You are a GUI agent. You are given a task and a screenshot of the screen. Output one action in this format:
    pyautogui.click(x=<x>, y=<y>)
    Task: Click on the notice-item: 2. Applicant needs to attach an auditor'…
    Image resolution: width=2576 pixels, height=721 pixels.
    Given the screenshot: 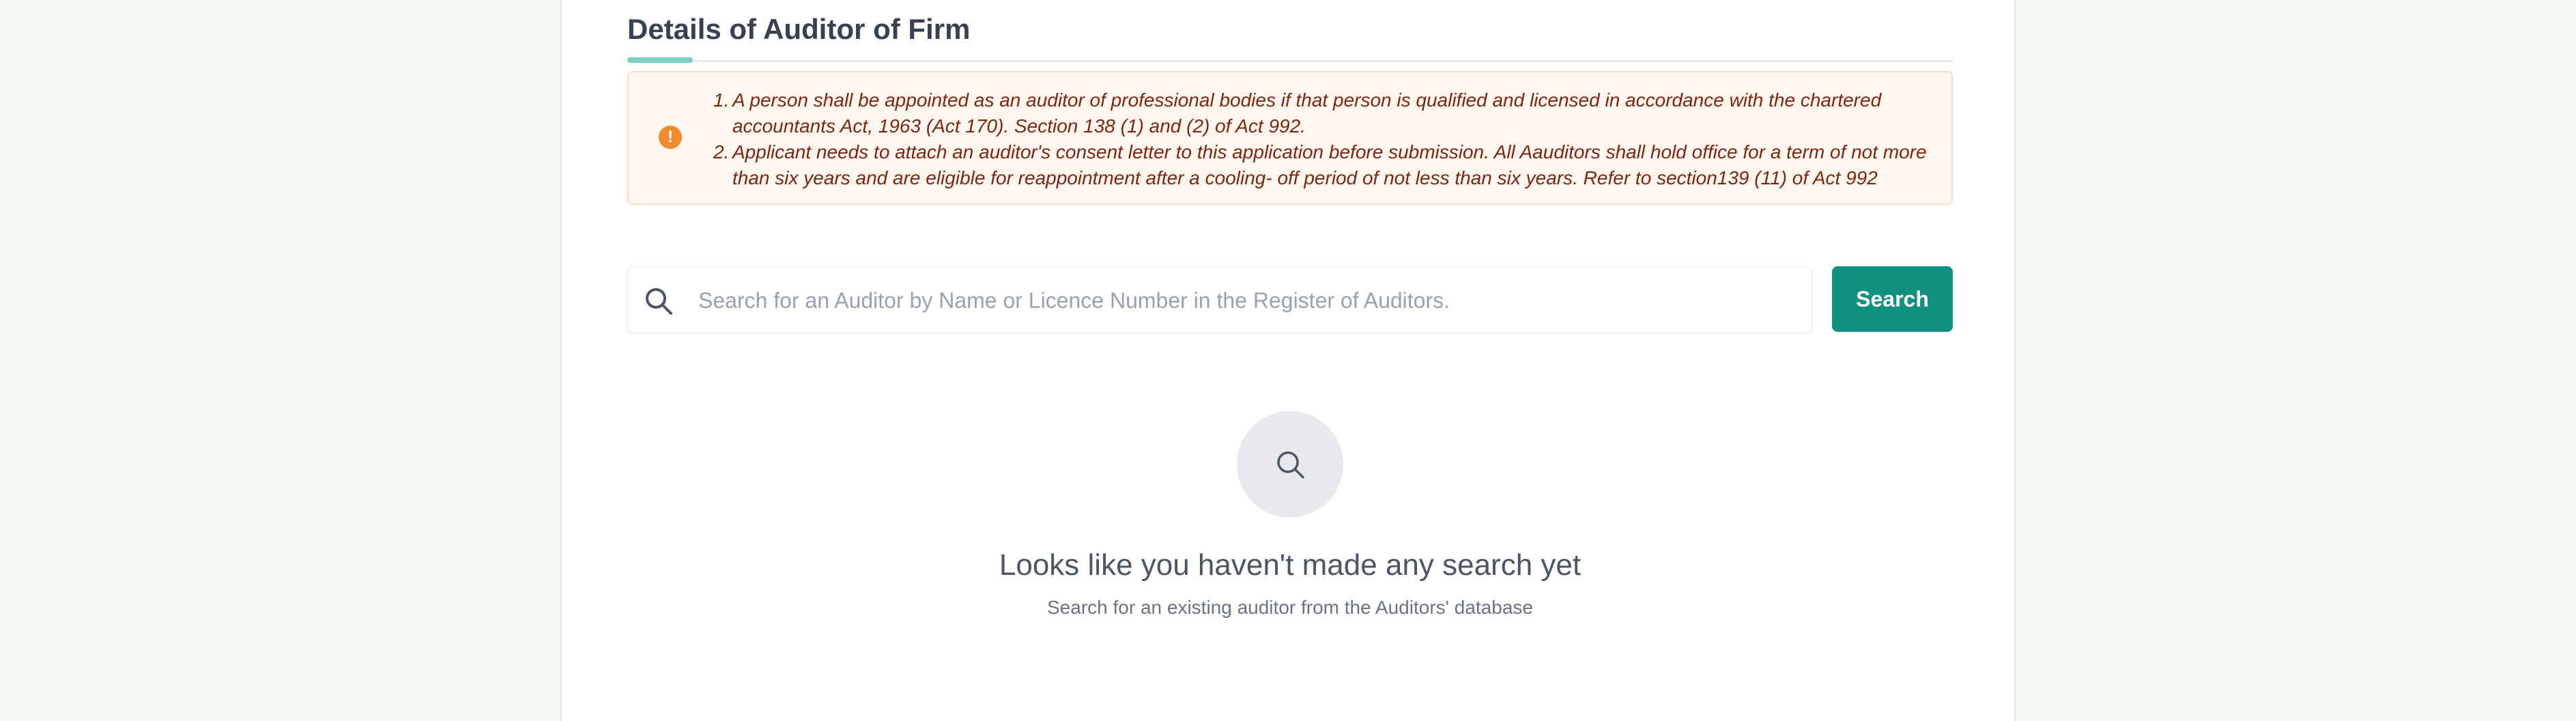 What is the action you would take?
    pyautogui.click(x=1333, y=165)
    